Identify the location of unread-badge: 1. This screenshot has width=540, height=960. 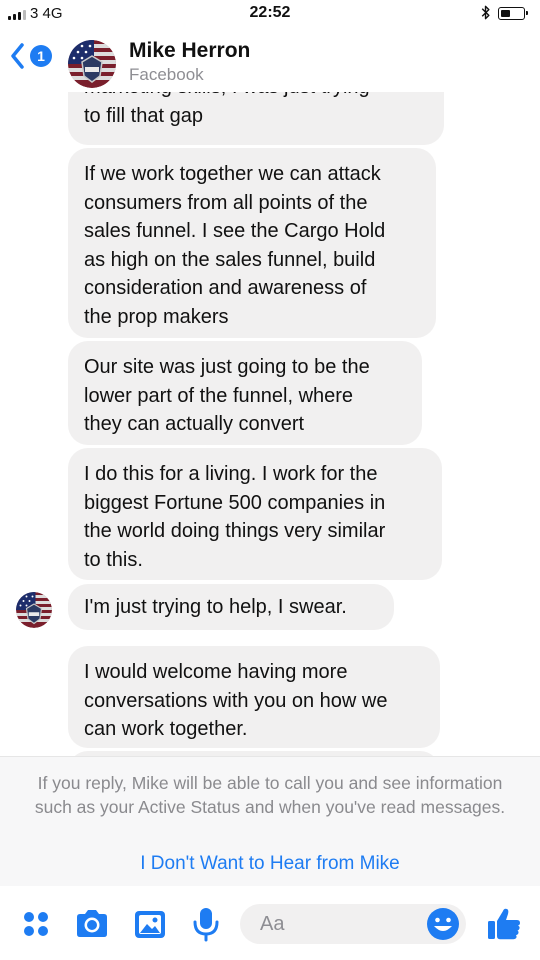
(41, 56).